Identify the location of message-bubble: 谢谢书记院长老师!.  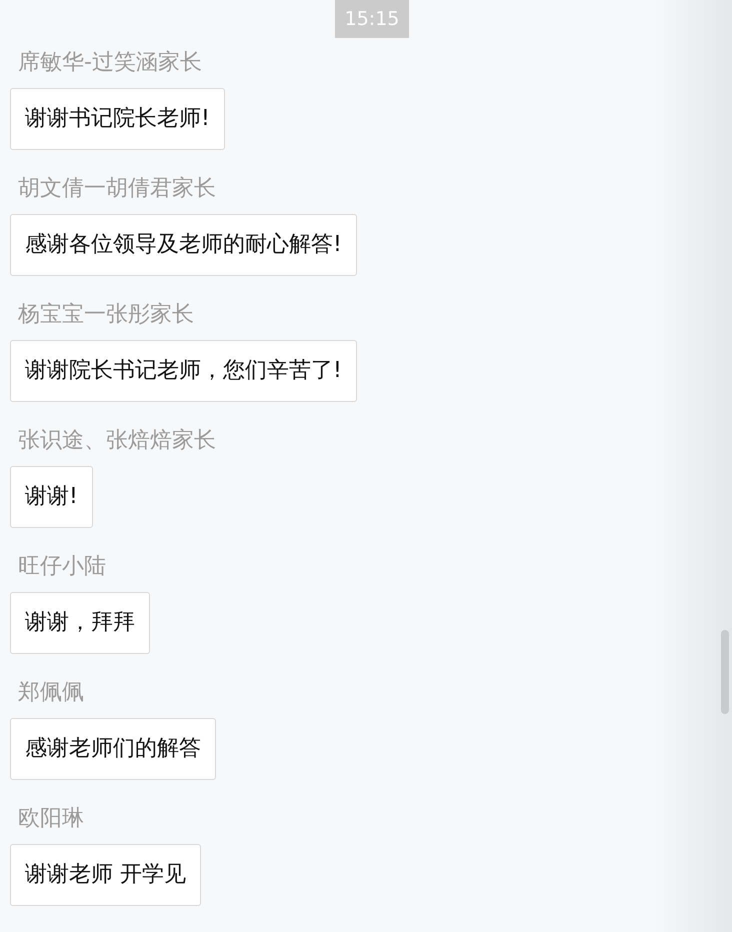
(117, 119).